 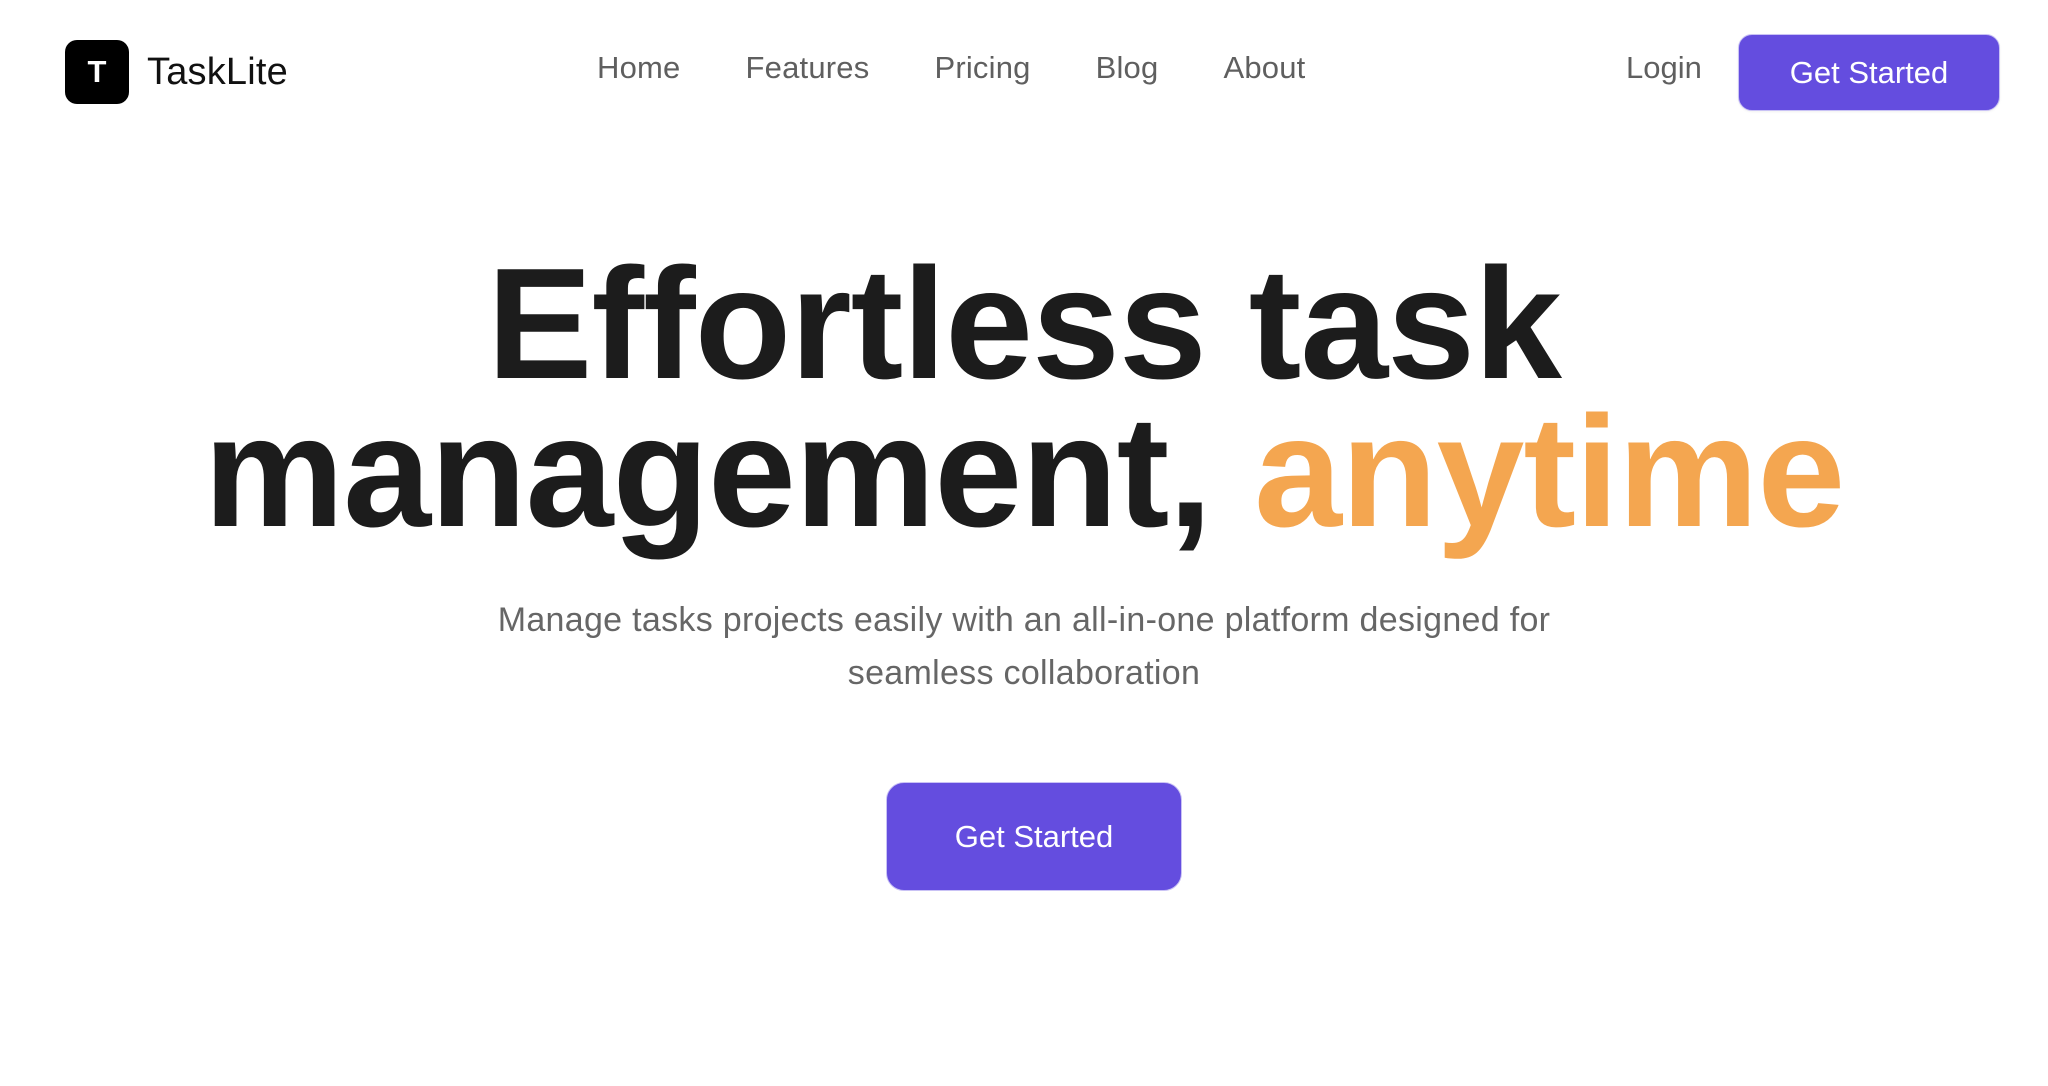 I want to click on hero-get-started-button: Get Started, so click(x=1034, y=836).